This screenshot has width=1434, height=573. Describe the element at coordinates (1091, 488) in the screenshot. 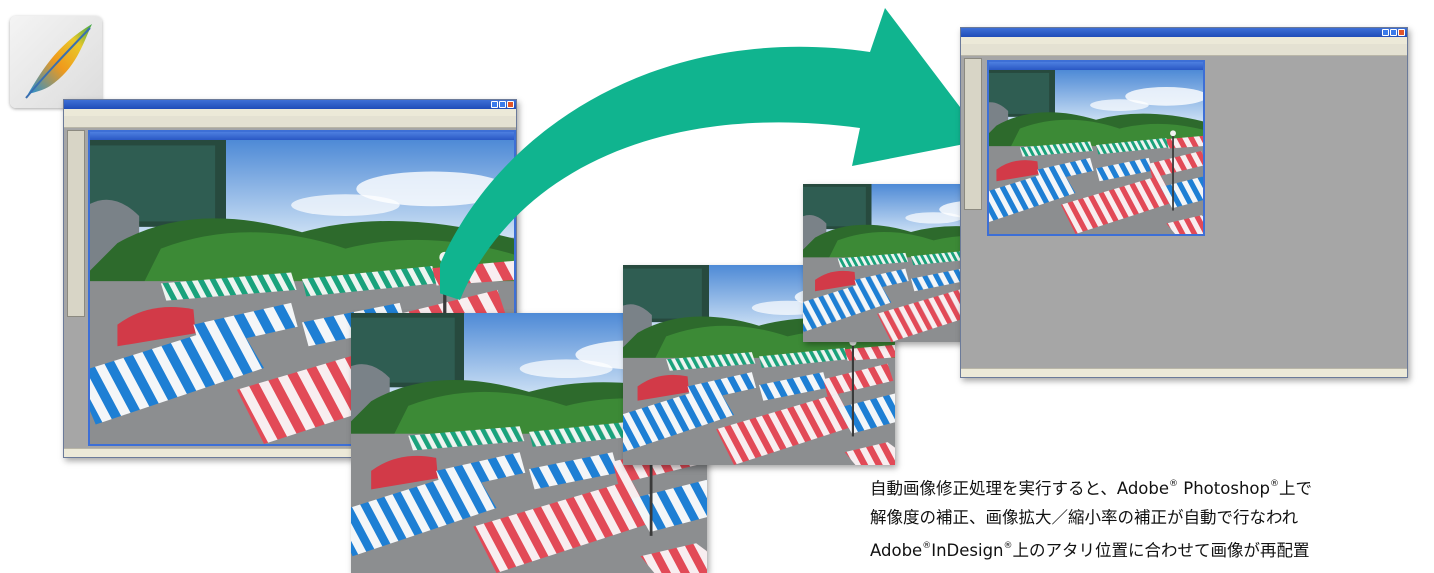

I see `caption-line-1: 自動画像修正処理を実行すると、Adobe® Photoshop®上で` at that location.